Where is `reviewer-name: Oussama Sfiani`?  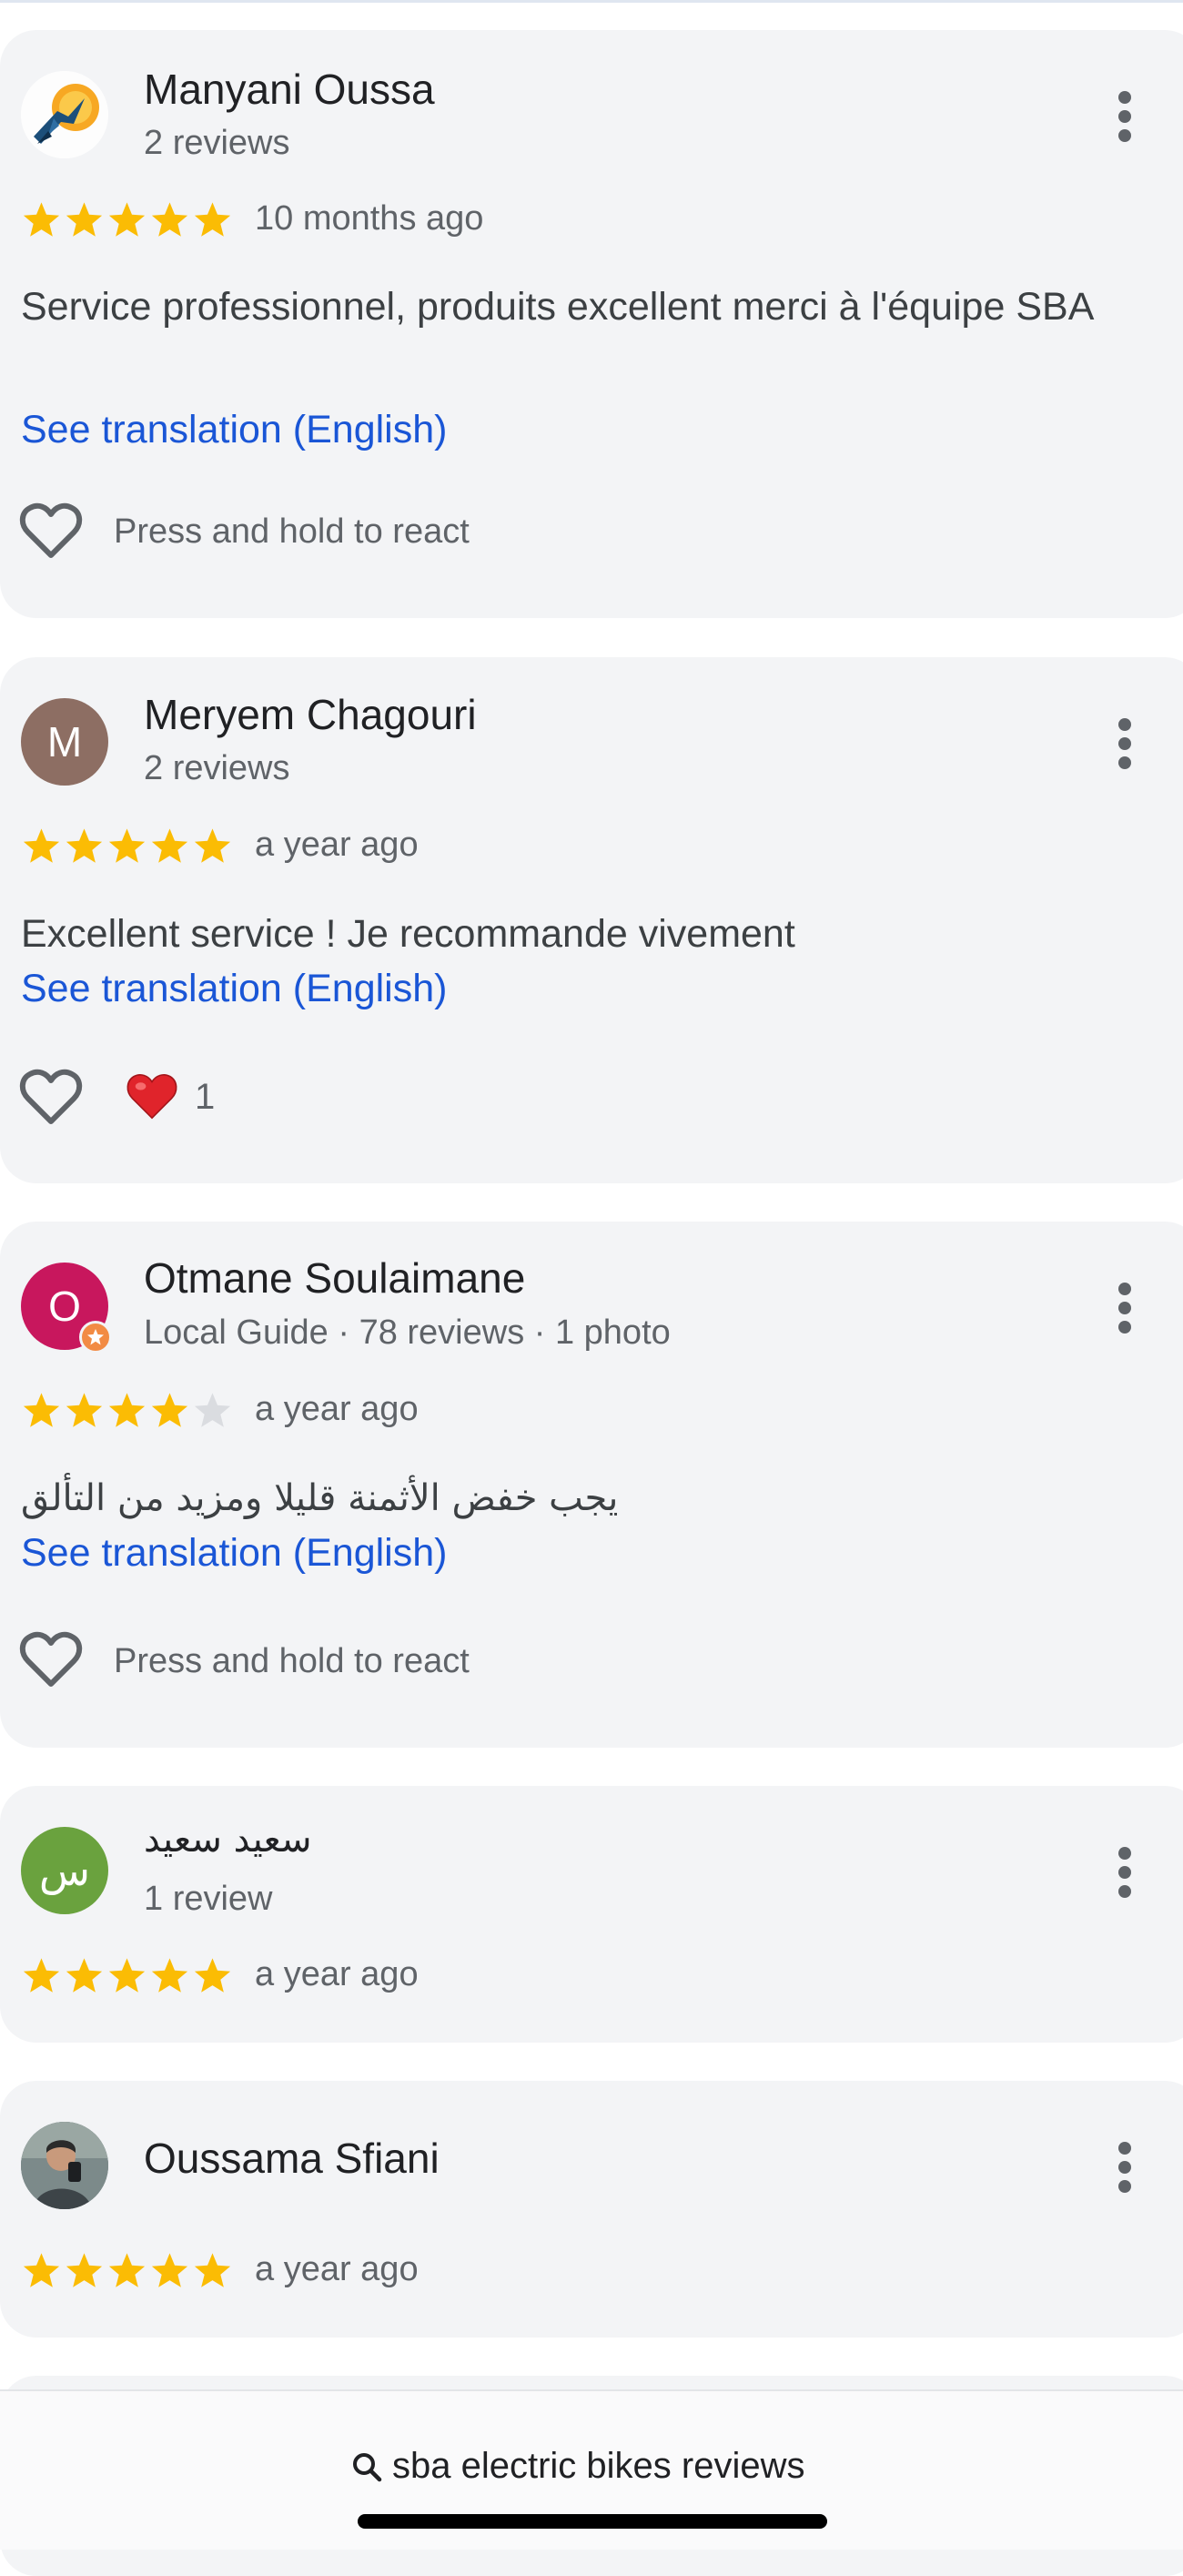
reviewer-name: Oussama Sfiani is located at coordinates (292, 2158).